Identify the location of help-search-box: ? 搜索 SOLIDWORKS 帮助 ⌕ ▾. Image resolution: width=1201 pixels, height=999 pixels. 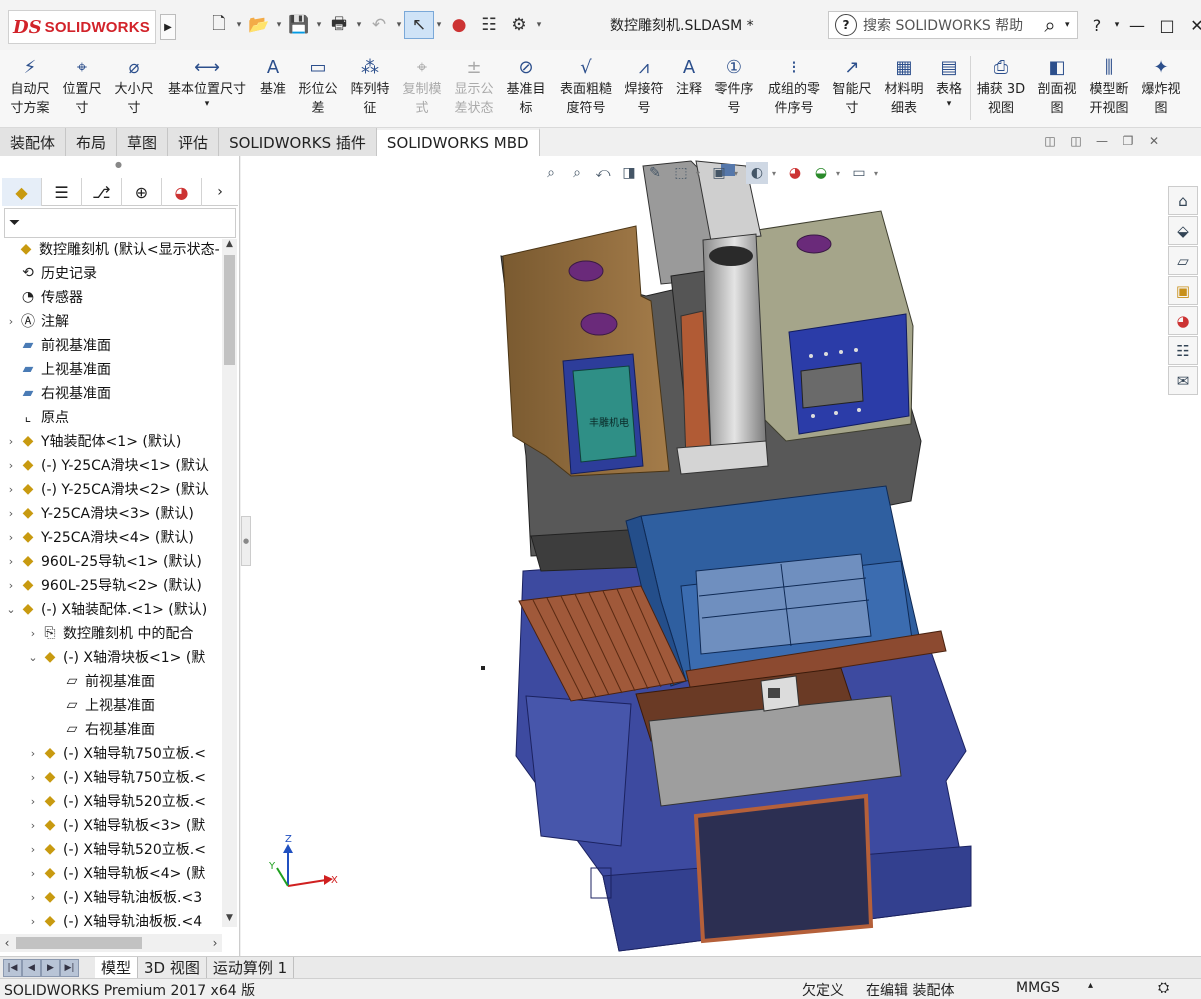
(953, 25).